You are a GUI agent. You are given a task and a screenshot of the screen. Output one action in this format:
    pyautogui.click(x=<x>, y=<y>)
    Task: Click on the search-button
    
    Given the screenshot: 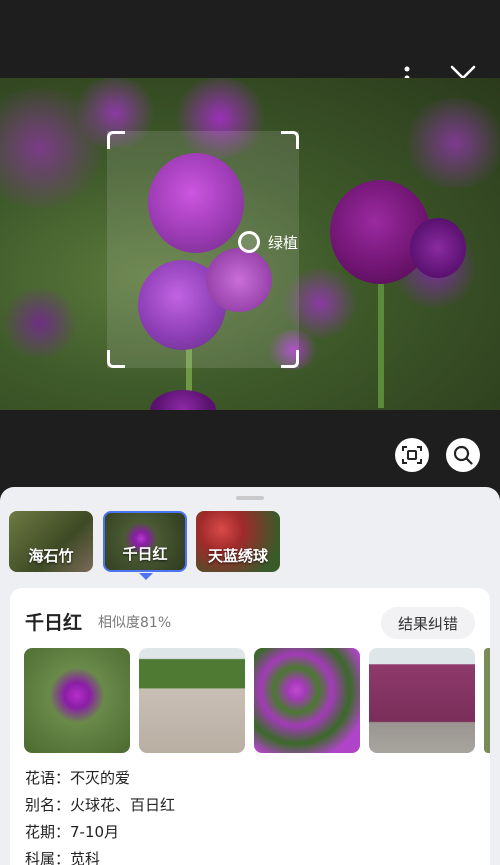 What is the action you would take?
    pyautogui.click(x=463, y=455)
    